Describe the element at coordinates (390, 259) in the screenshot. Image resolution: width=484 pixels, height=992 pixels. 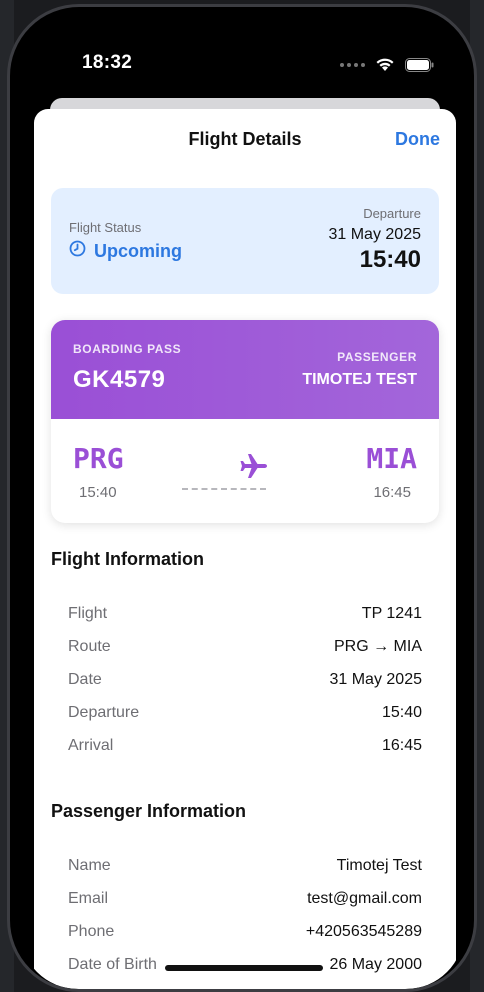
I see `departure-time: 15:40` at that location.